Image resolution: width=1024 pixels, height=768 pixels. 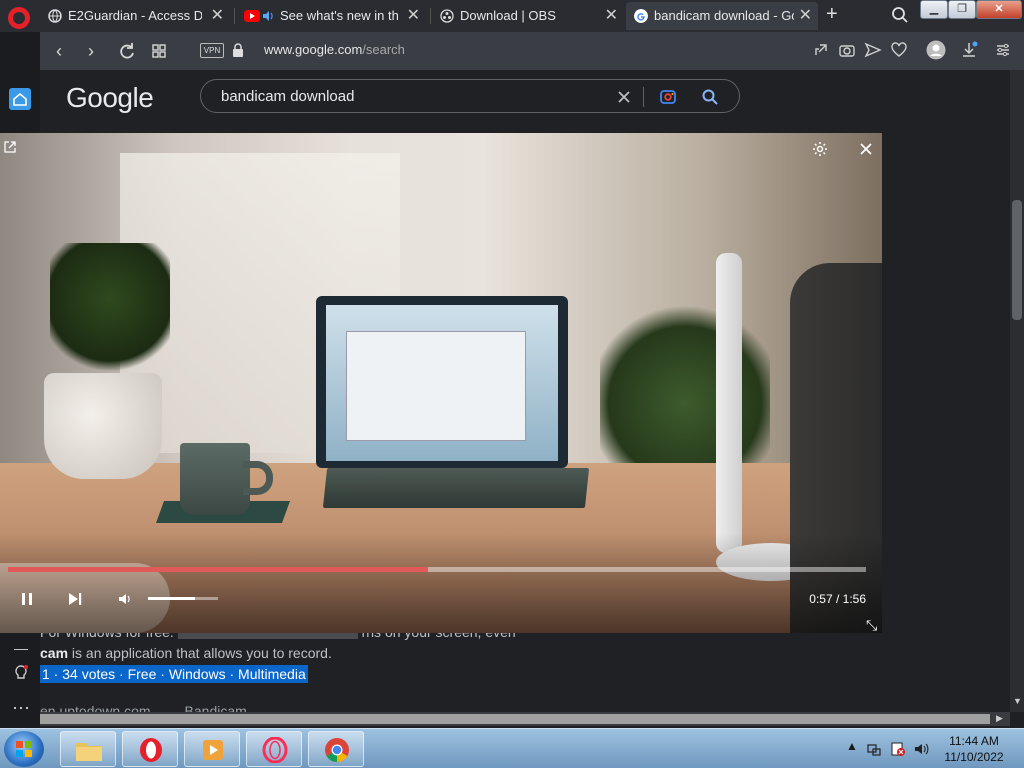 What do you see at coordinates (1017, 260) in the screenshot?
I see `vertical-scroll-thumb` at bounding box center [1017, 260].